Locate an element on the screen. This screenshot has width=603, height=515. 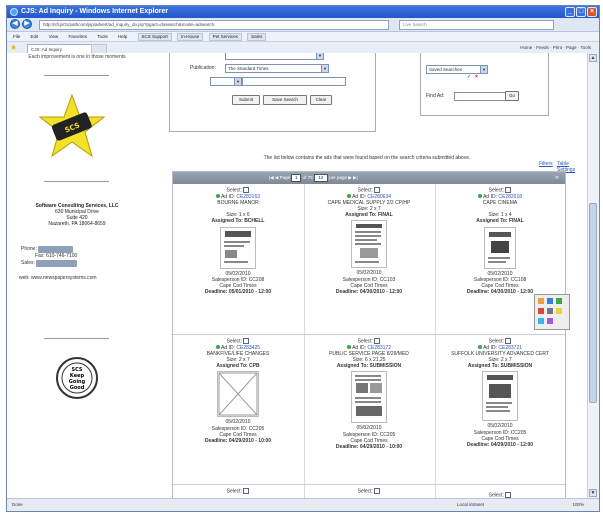
link-scs-support: SCS Support is located at coordinates (154, 37).